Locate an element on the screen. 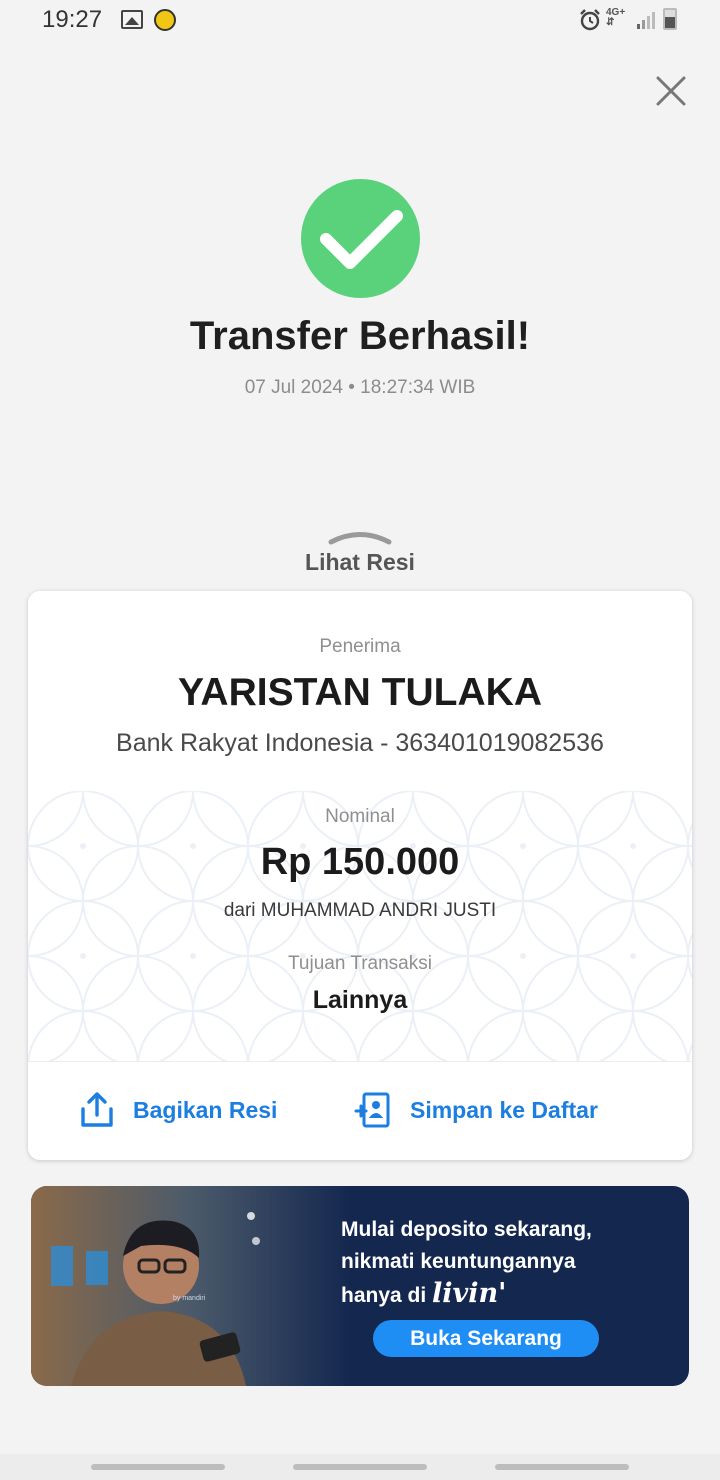  chevron-up-icon is located at coordinates (360, 538).